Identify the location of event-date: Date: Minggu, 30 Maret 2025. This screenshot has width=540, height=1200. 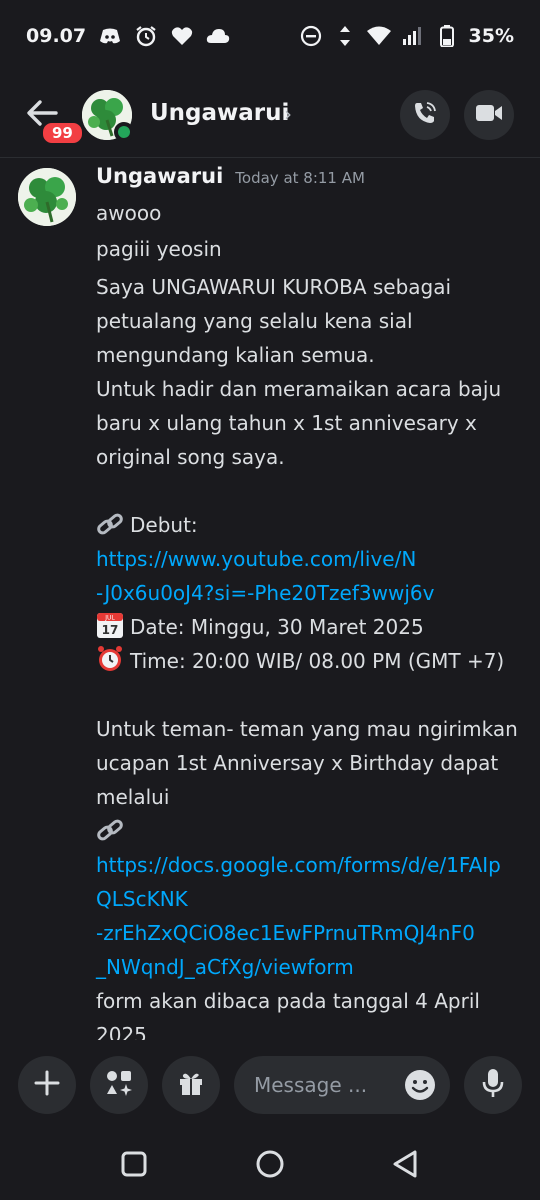
(277, 627).